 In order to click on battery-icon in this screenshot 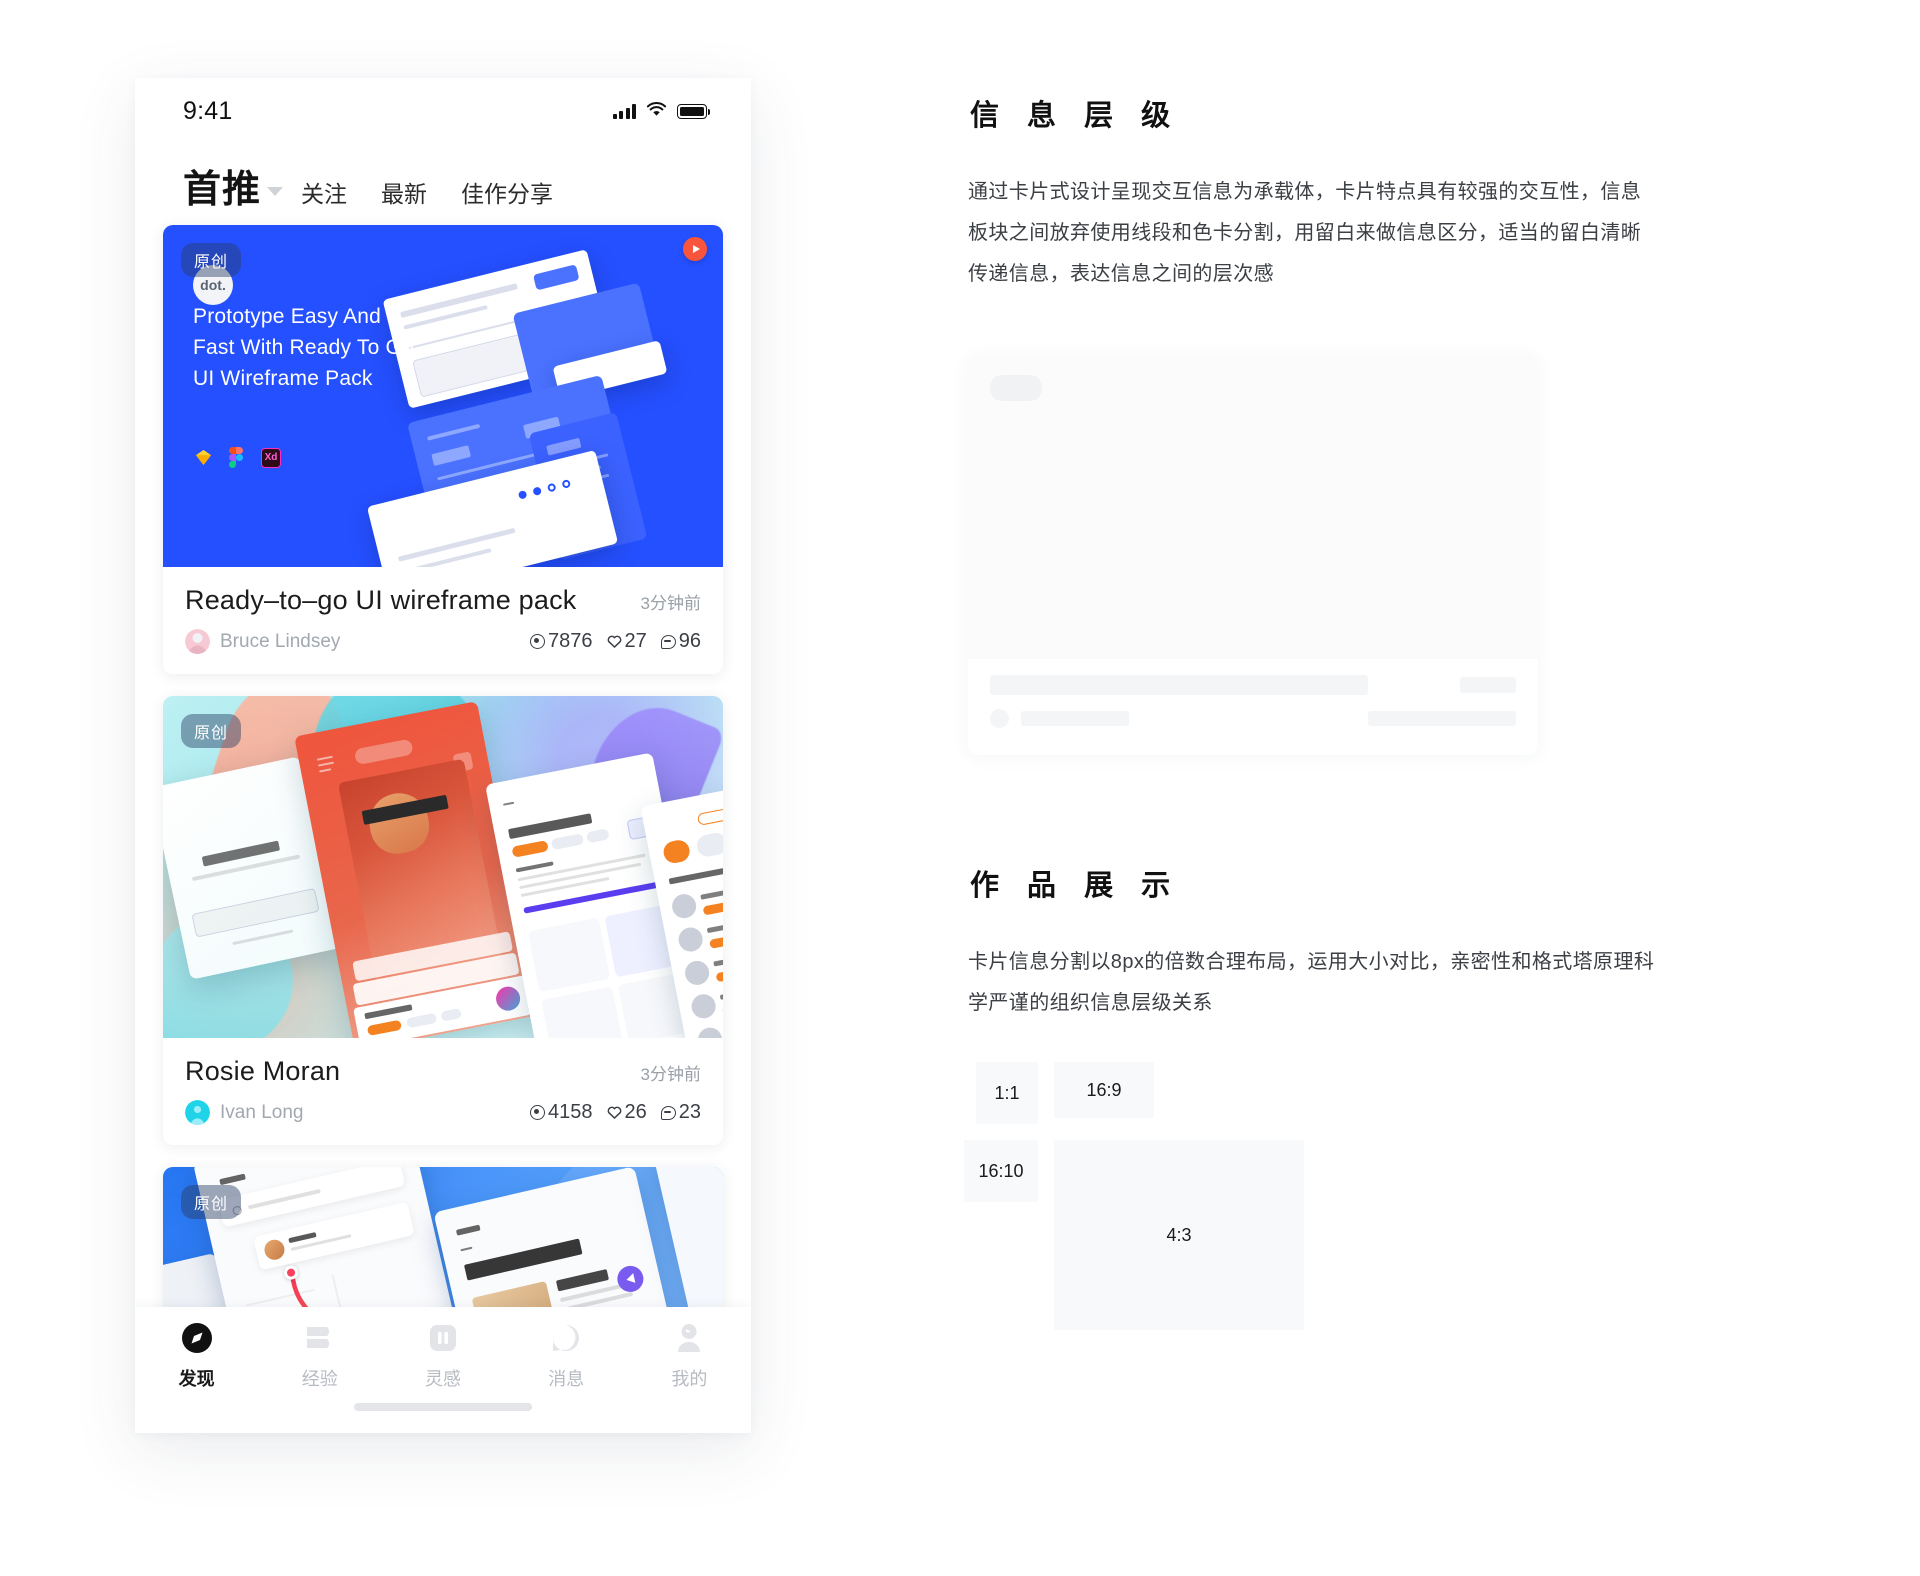, I will do `click(694, 111)`.